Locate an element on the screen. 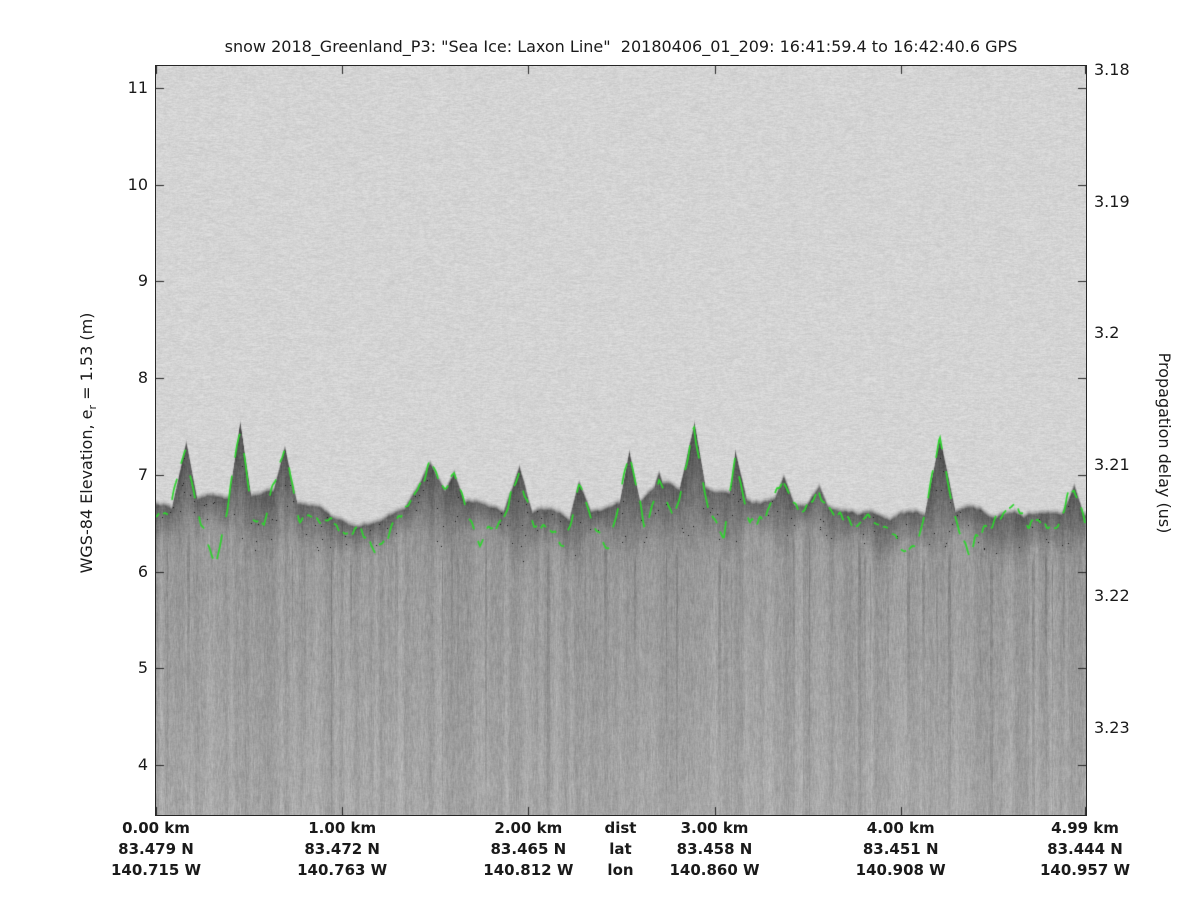 Image resolution: width=1200 pixels, height=900 pixels. elevation-tick-label: 7 is located at coordinates (142, 474).